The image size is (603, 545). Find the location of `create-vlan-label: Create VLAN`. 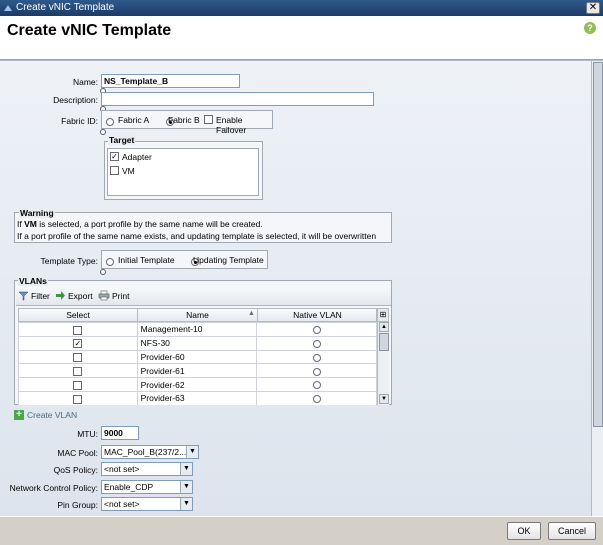

create-vlan-label: Create VLAN is located at coordinates (52, 415).